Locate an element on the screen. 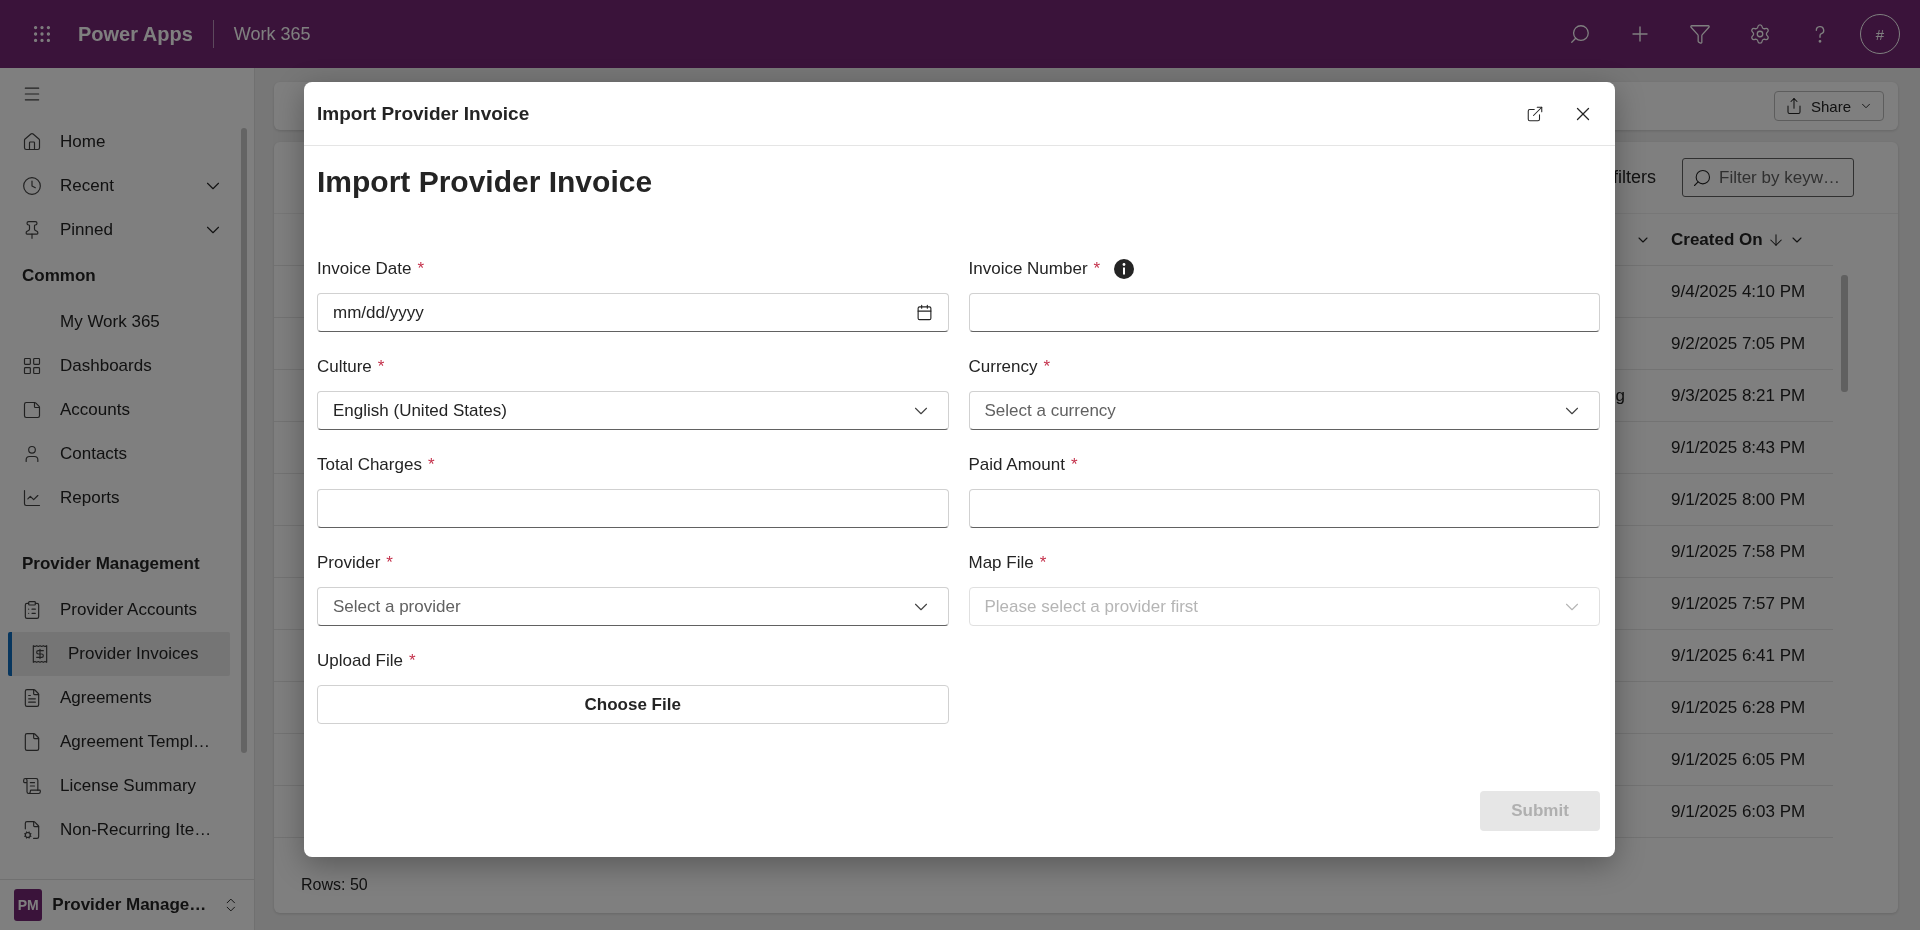 Image resolution: width=1920 pixels, height=930 pixels. field-label: Upload File is located at coordinates (360, 661).